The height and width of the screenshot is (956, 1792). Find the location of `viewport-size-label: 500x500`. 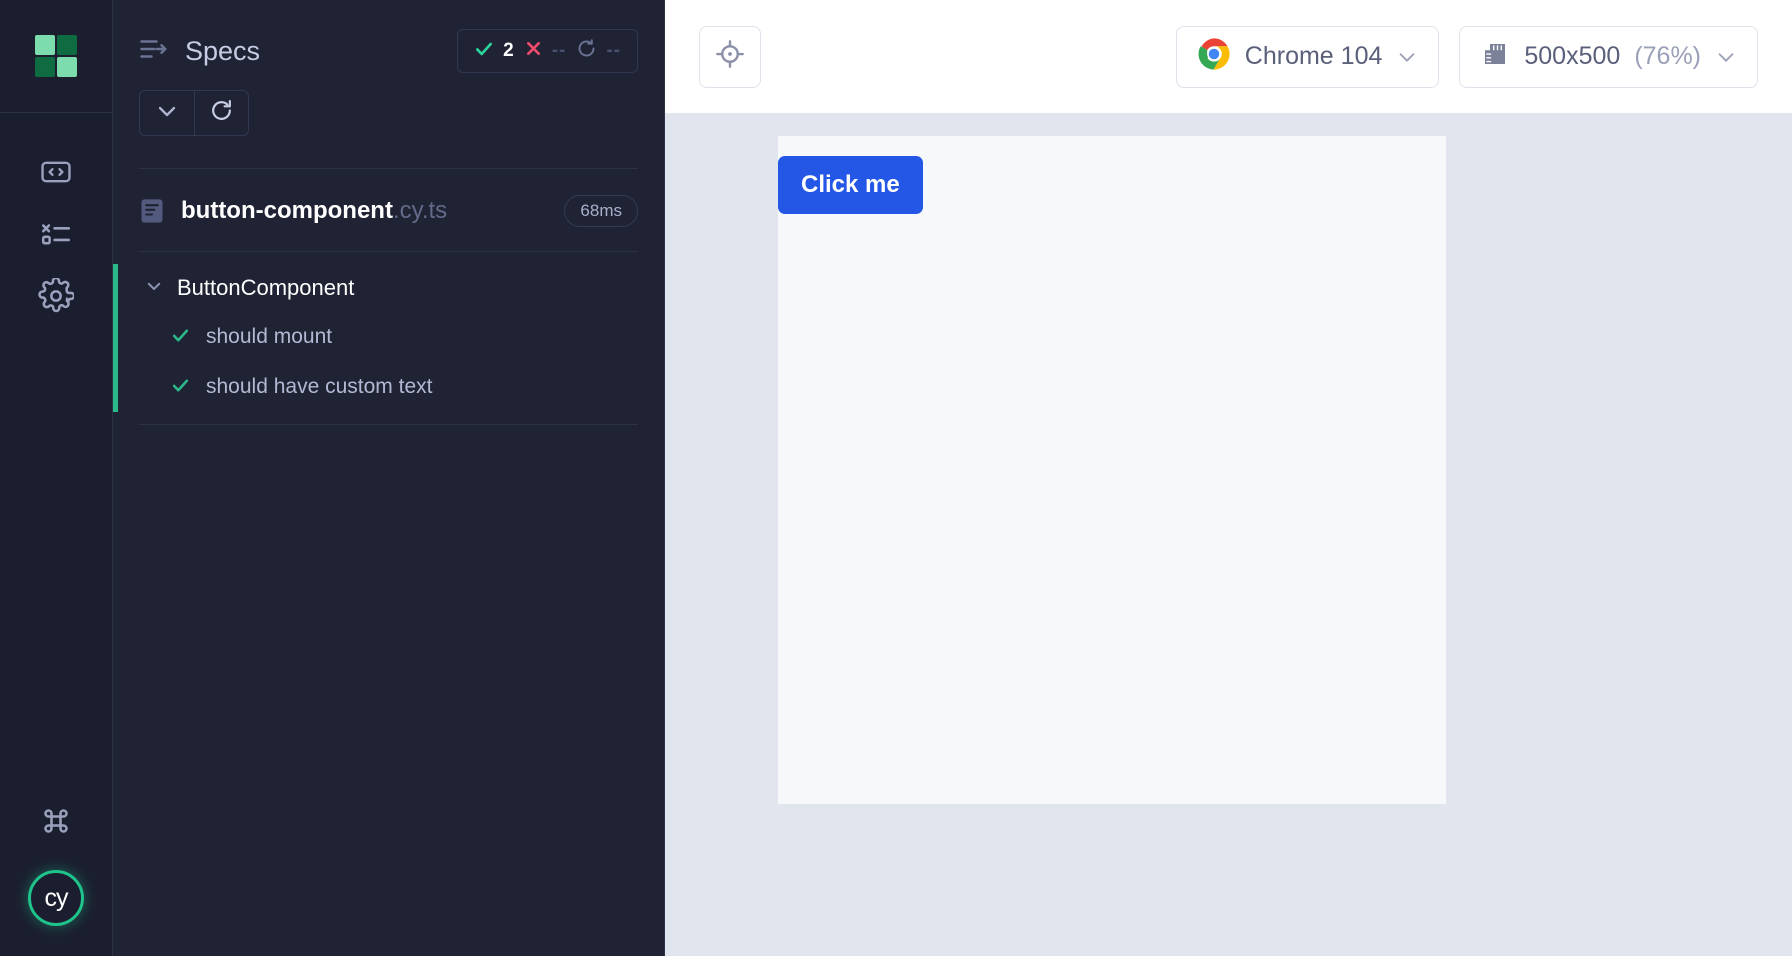

viewport-size-label: 500x500 is located at coordinates (1572, 56).